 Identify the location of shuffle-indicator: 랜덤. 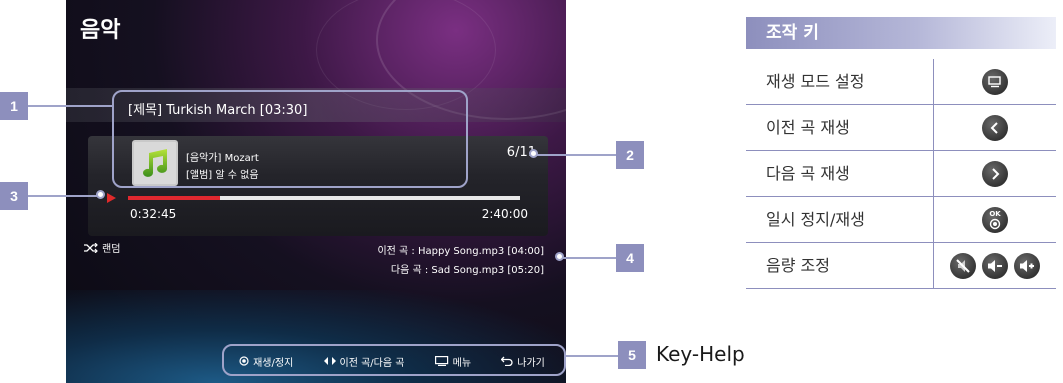
(102, 247).